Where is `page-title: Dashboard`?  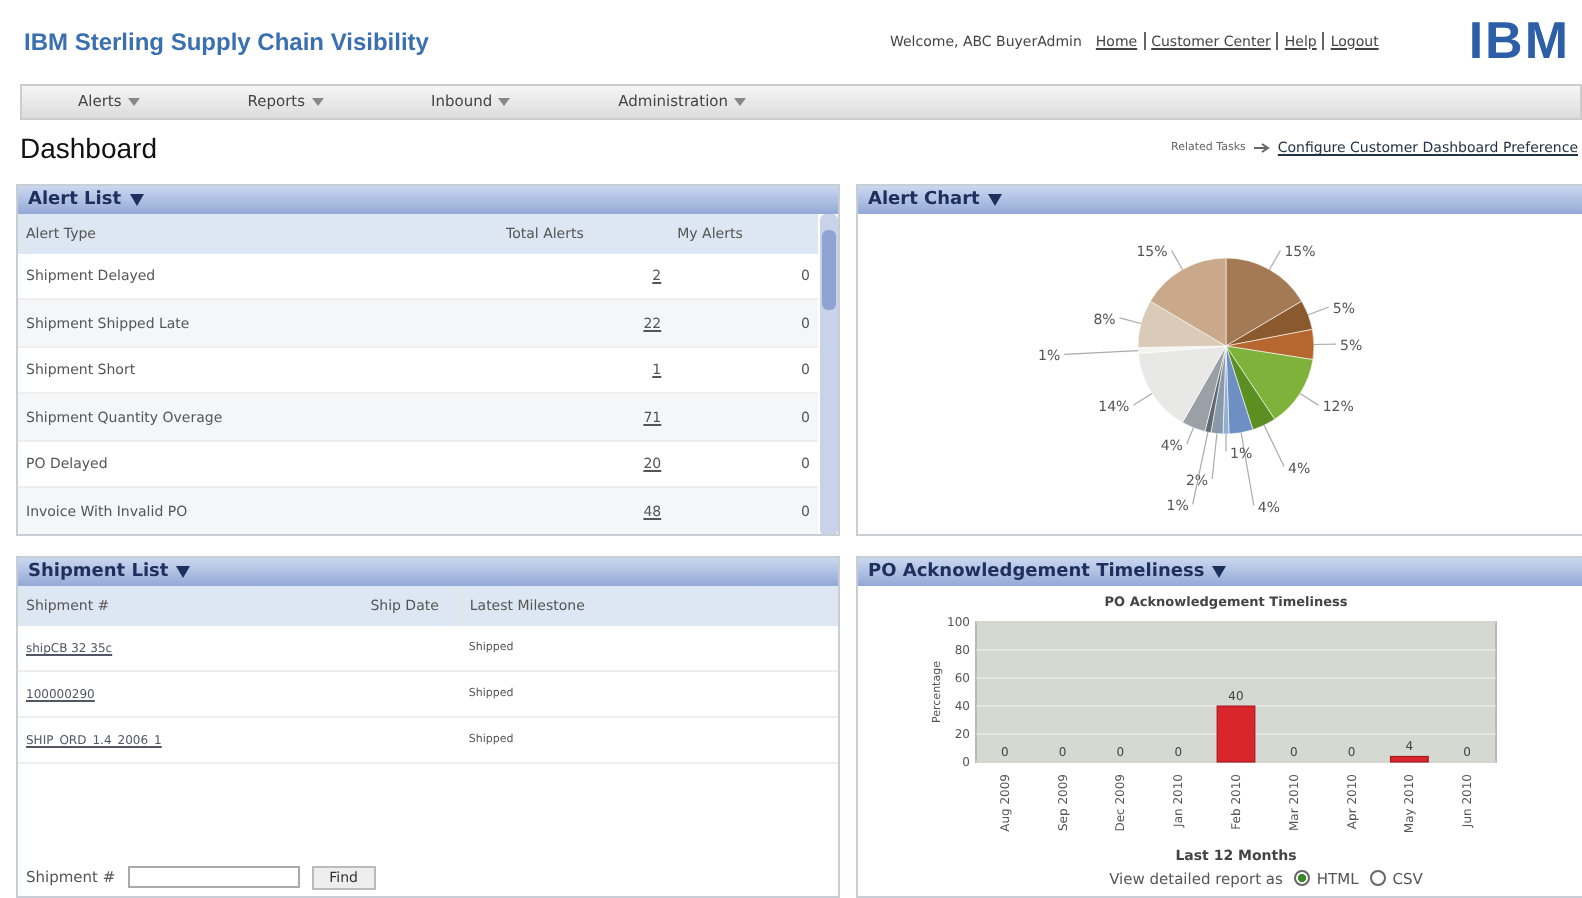 page-title: Dashboard is located at coordinates (88, 148).